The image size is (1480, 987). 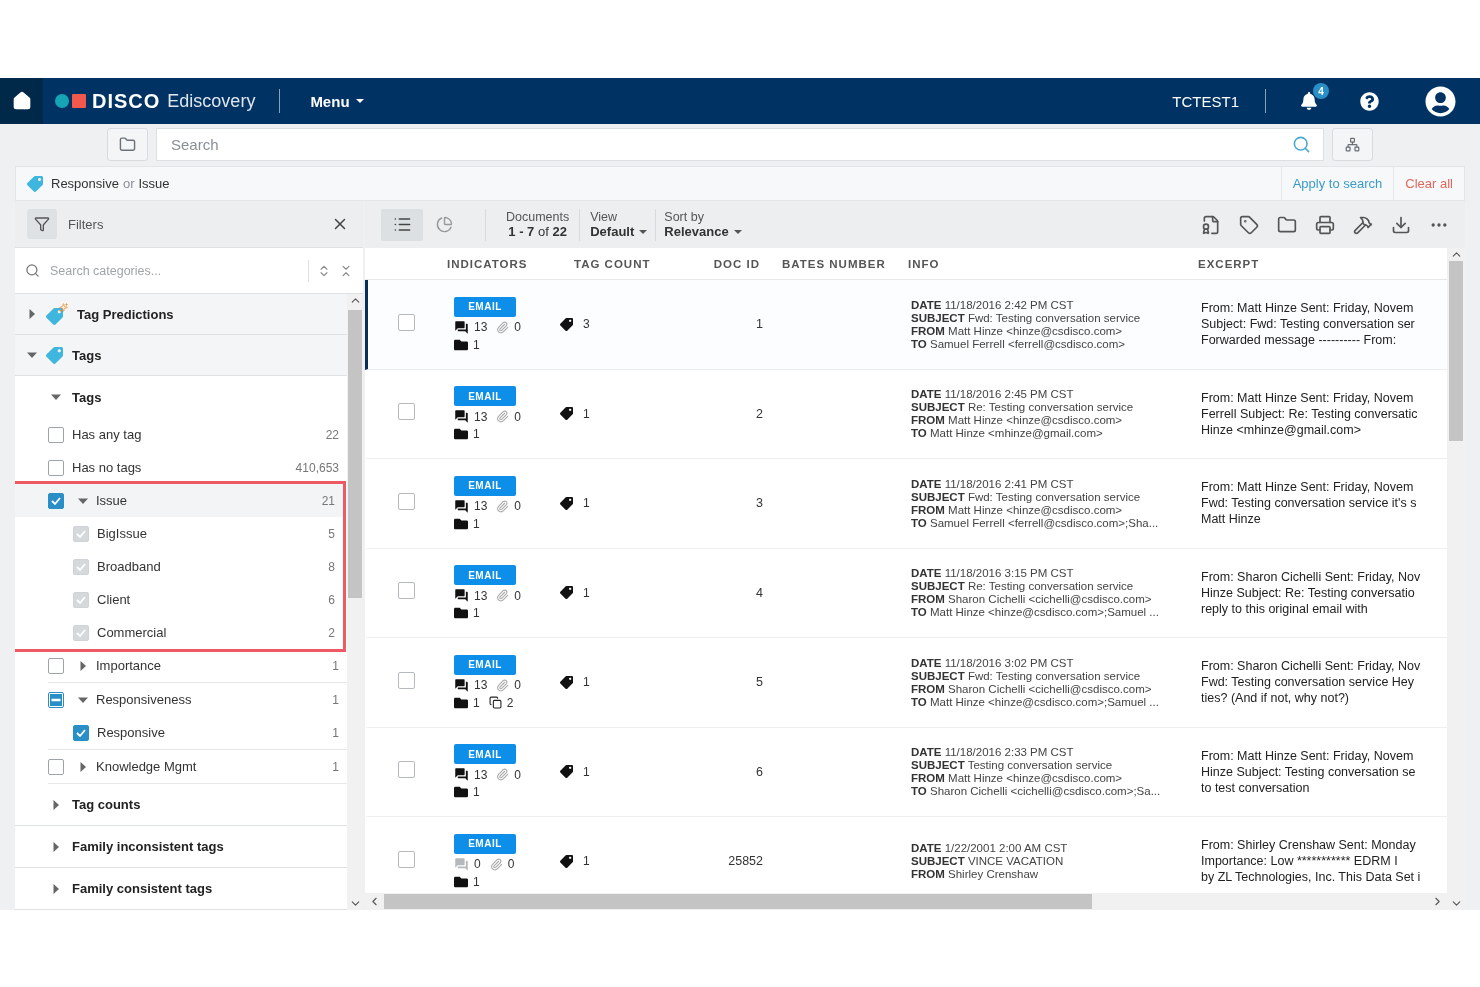 I want to click on sort-label: Sort by, so click(x=684, y=217).